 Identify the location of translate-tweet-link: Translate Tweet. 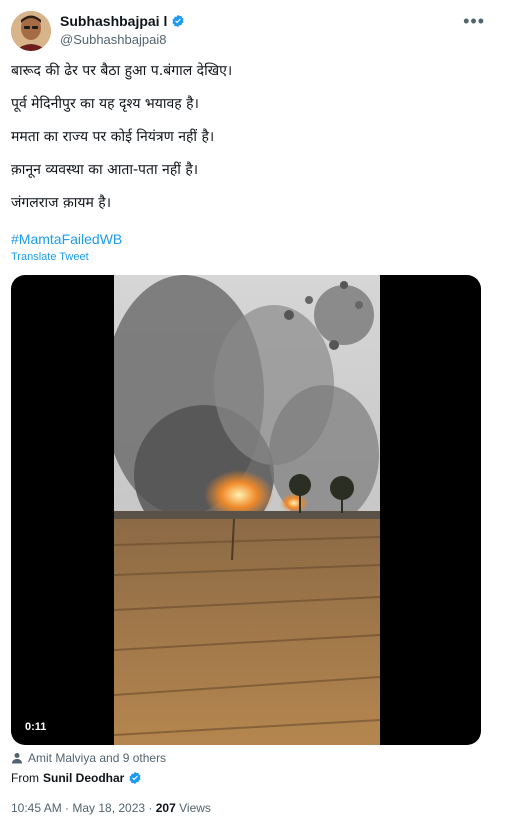
(50, 257).